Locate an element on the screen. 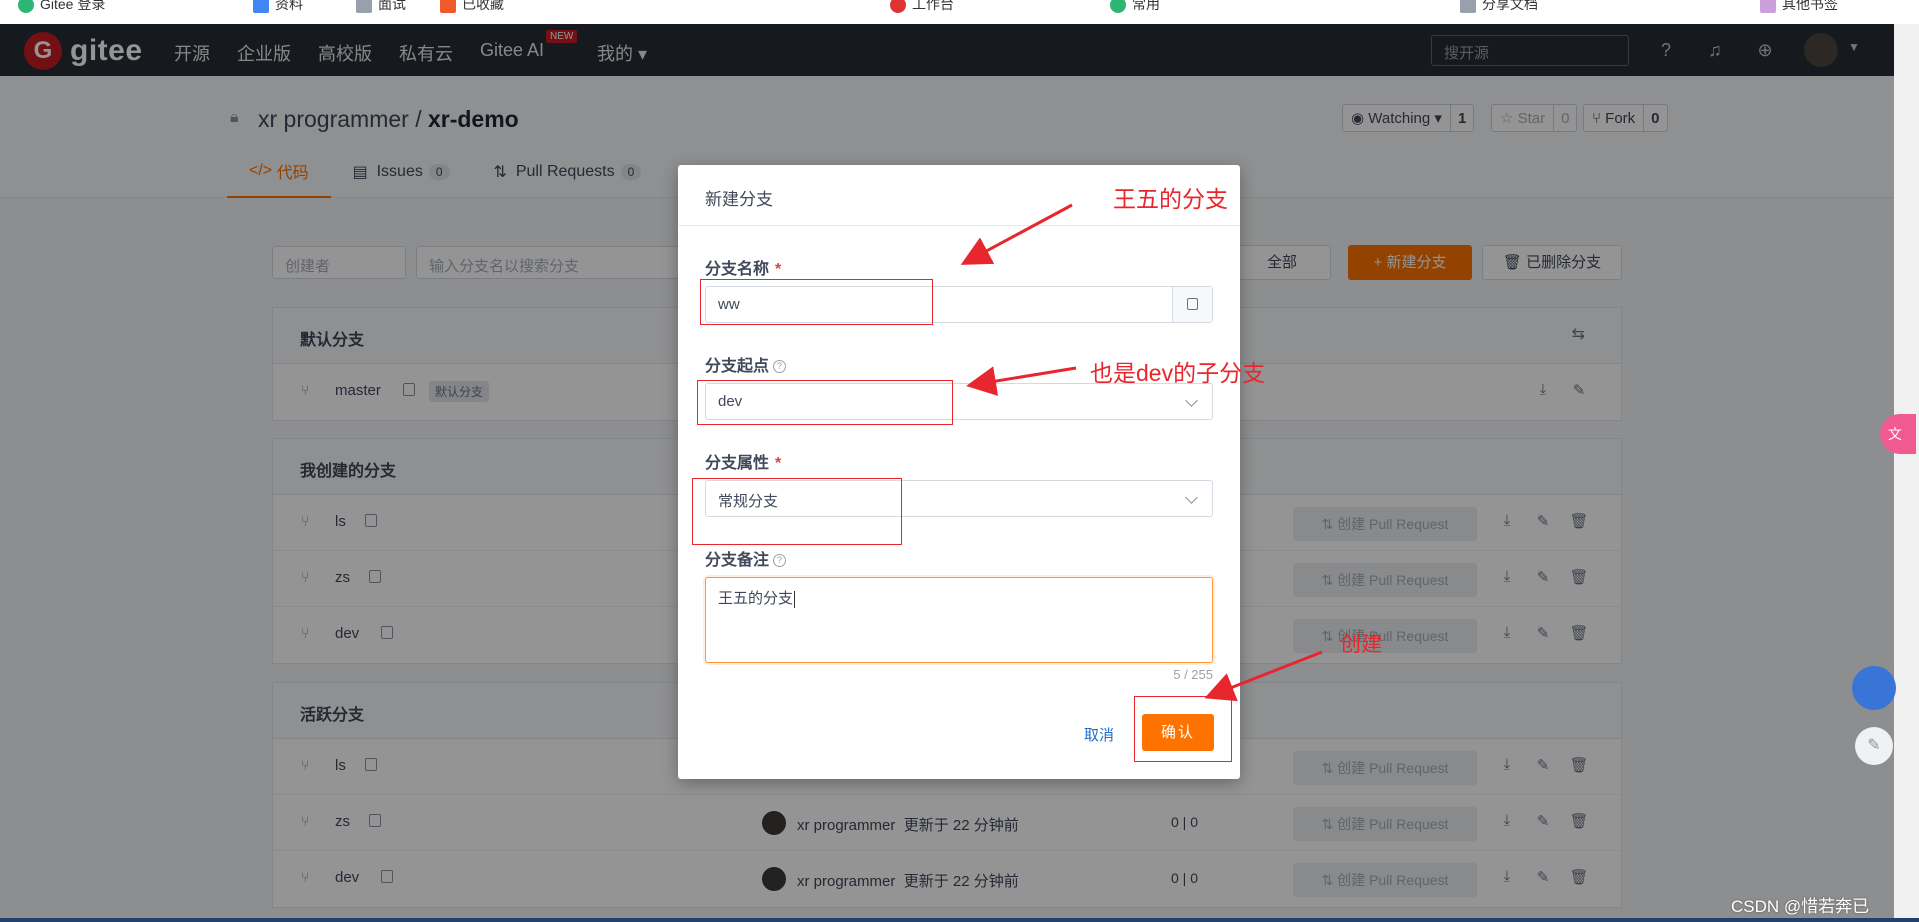  divider is located at coordinates (959, 225).